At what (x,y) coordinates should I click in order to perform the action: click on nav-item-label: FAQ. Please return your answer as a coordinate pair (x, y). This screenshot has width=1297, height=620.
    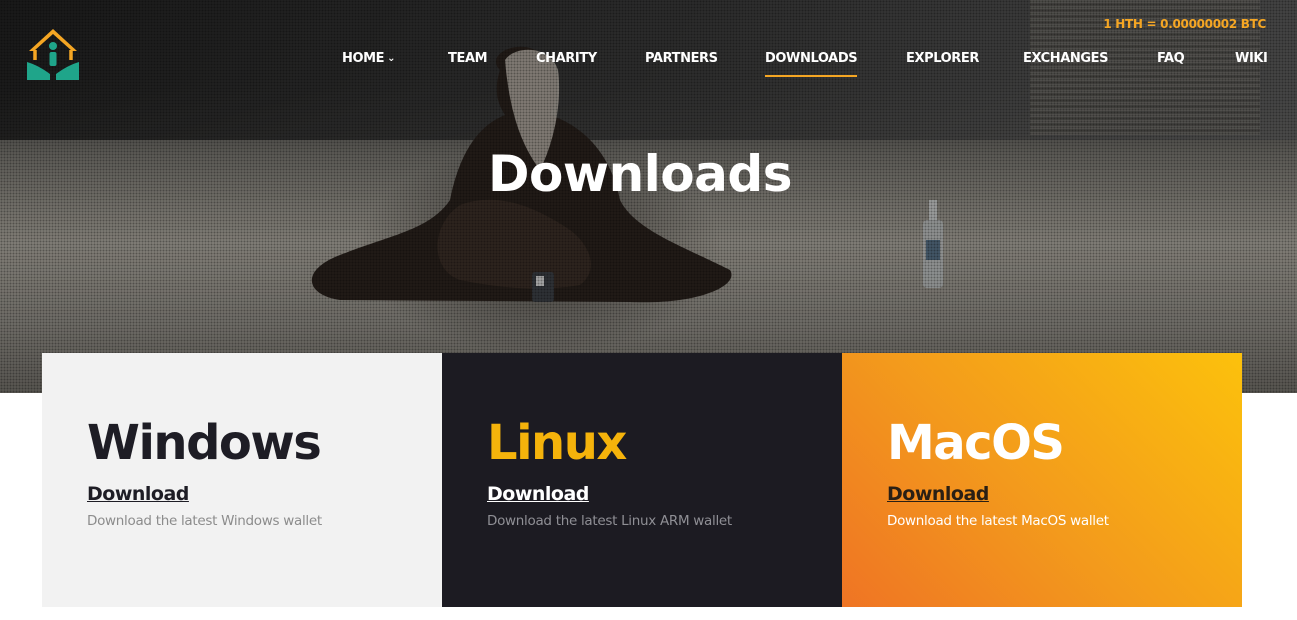
    Looking at the image, I should click on (1171, 58).